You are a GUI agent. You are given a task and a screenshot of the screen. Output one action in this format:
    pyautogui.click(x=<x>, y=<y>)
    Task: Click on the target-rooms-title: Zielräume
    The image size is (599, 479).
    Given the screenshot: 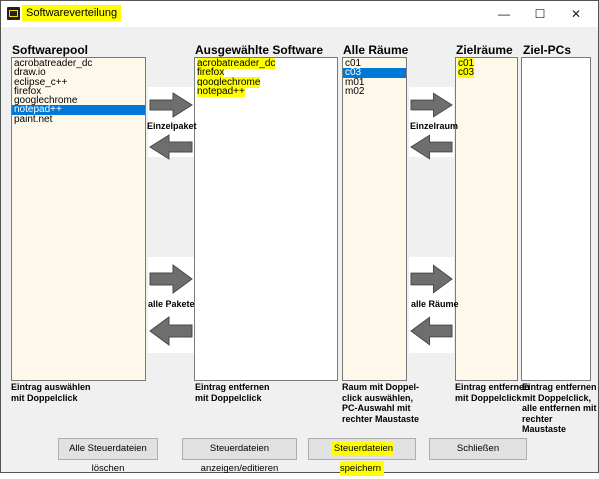 What is the action you would take?
    pyautogui.click(x=484, y=50)
    